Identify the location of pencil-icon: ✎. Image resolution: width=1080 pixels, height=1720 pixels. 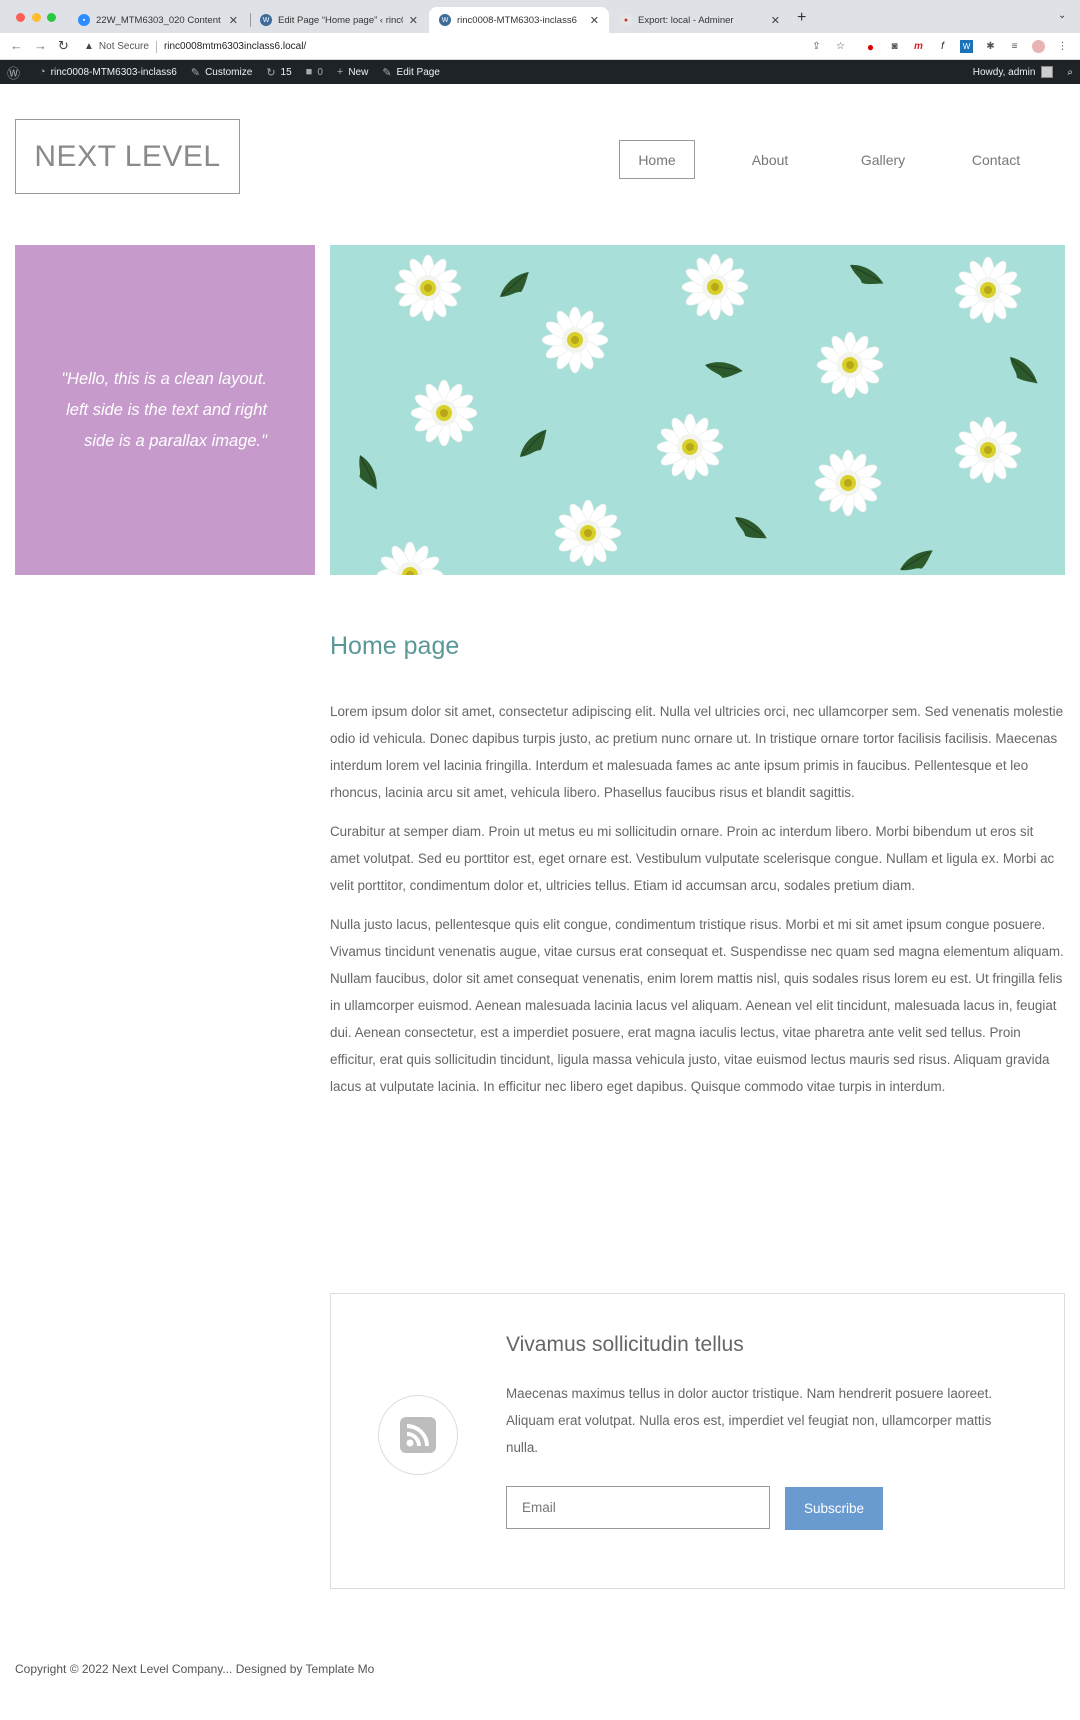
(387, 72).